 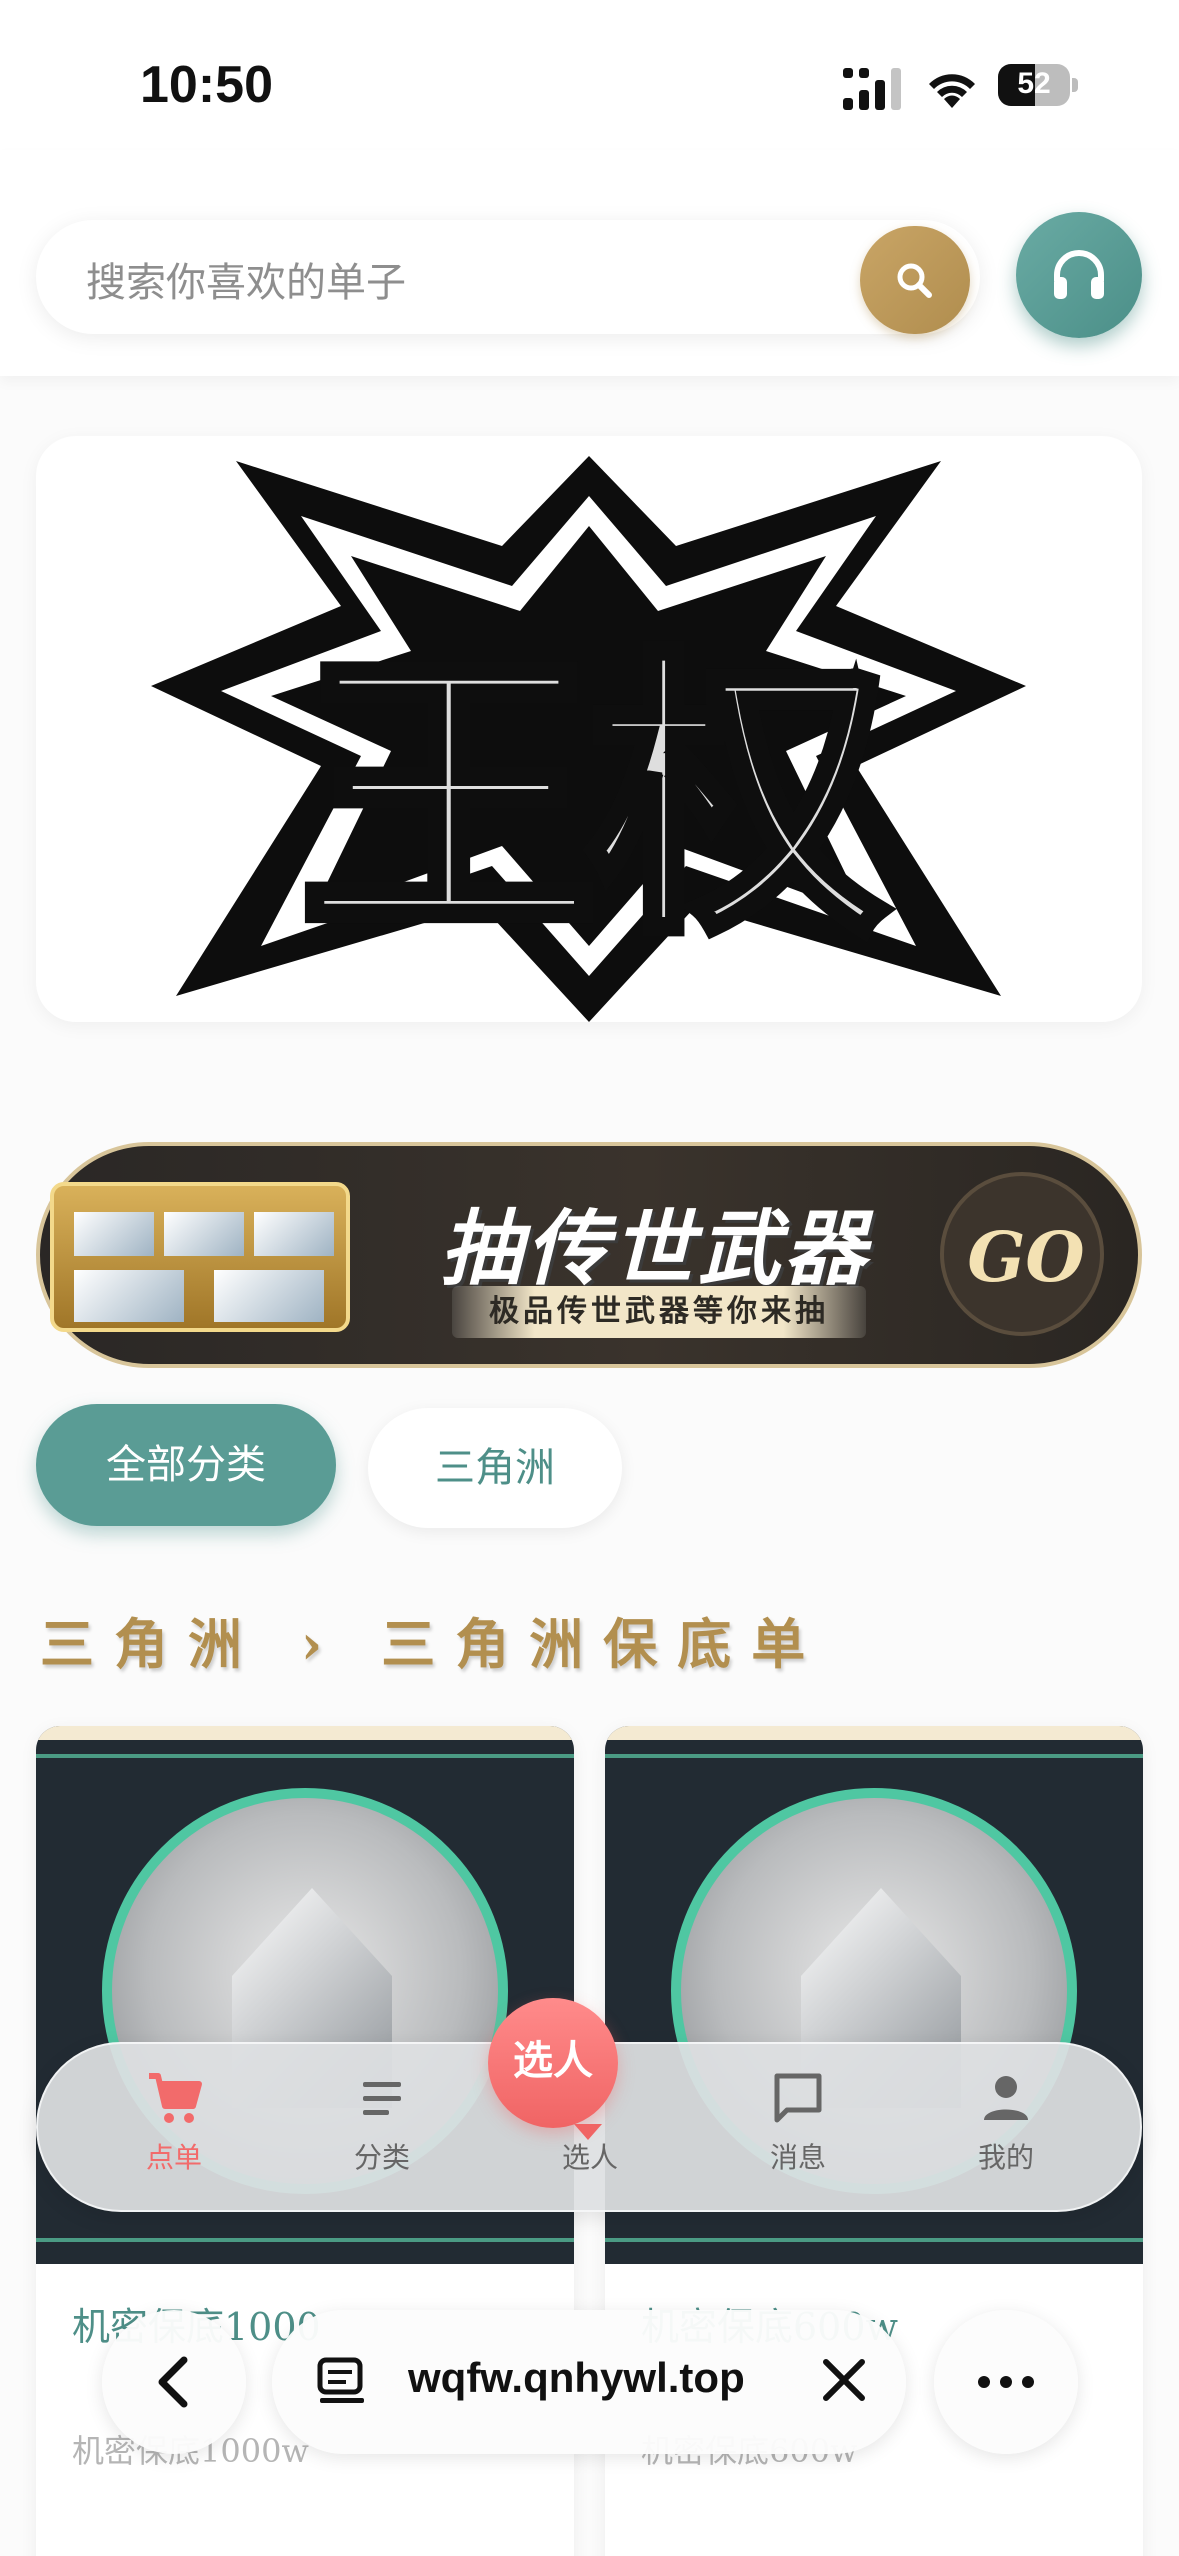 I want to click on category-chip-all: 全部分类, so click(x=186, y=1465).